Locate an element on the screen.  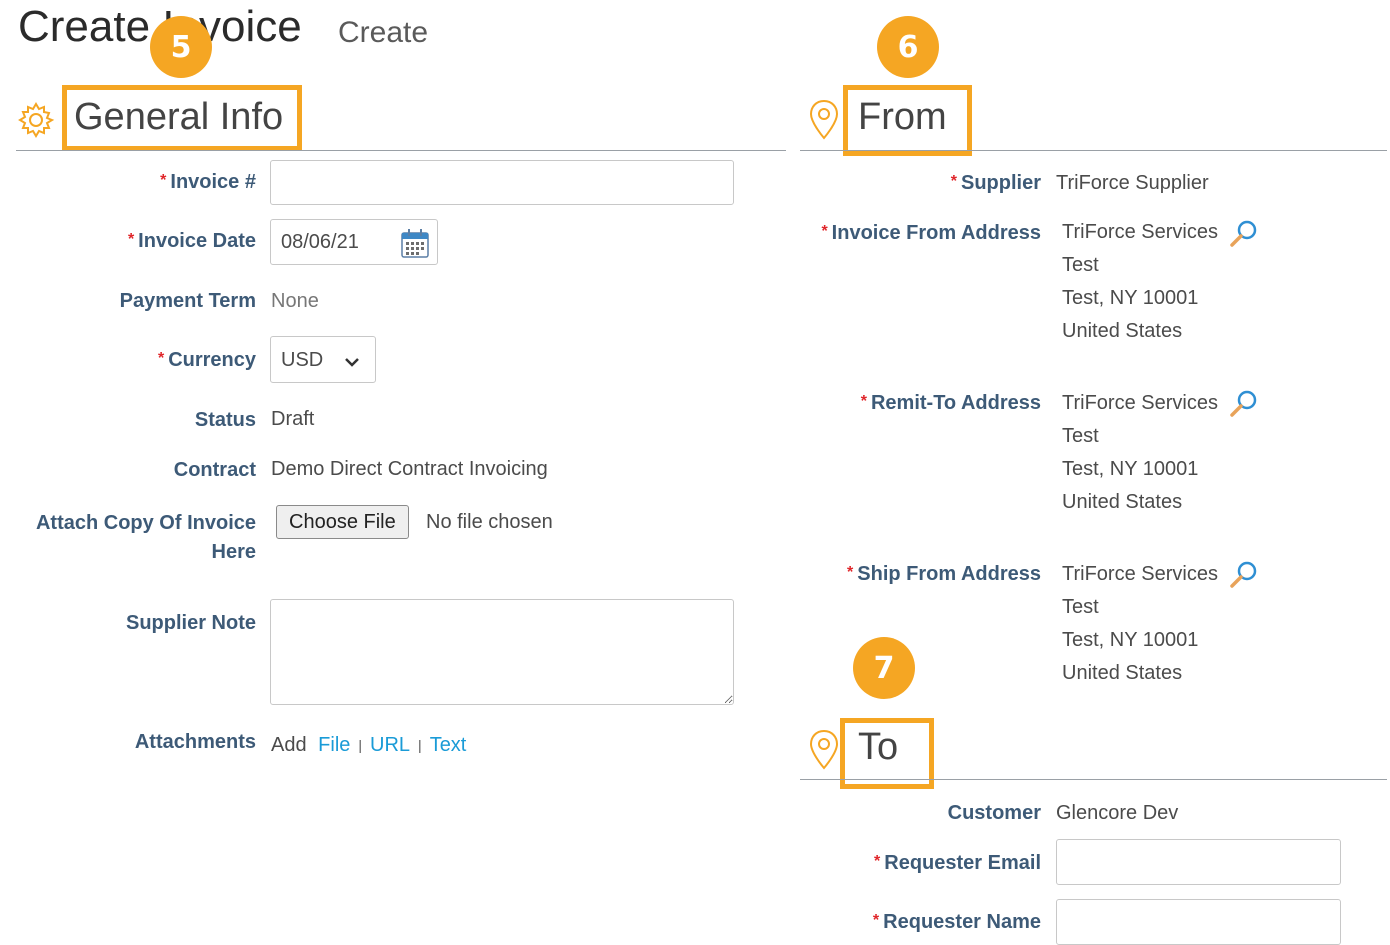
calendar-icon is located at coordinates (415, 245).